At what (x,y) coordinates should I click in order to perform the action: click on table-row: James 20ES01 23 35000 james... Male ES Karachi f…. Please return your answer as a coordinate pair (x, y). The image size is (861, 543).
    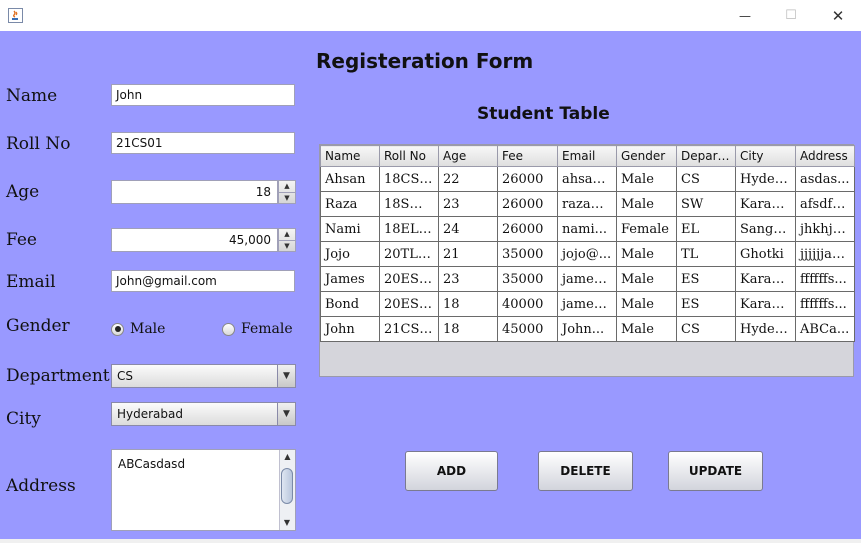
    Looking at the image, I should click on (587, 279).